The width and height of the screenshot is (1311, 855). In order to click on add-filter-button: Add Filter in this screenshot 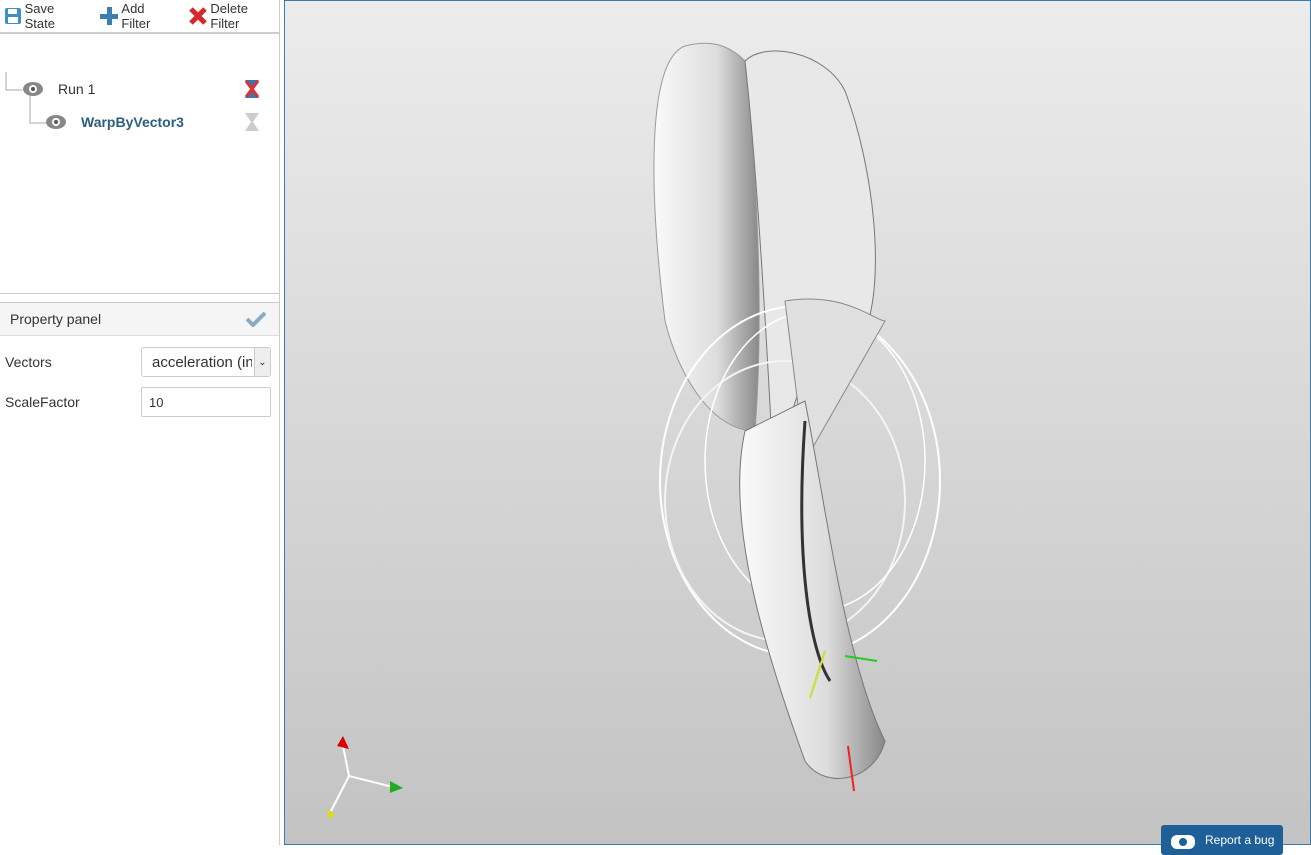, I will do `click(137, 16)`.